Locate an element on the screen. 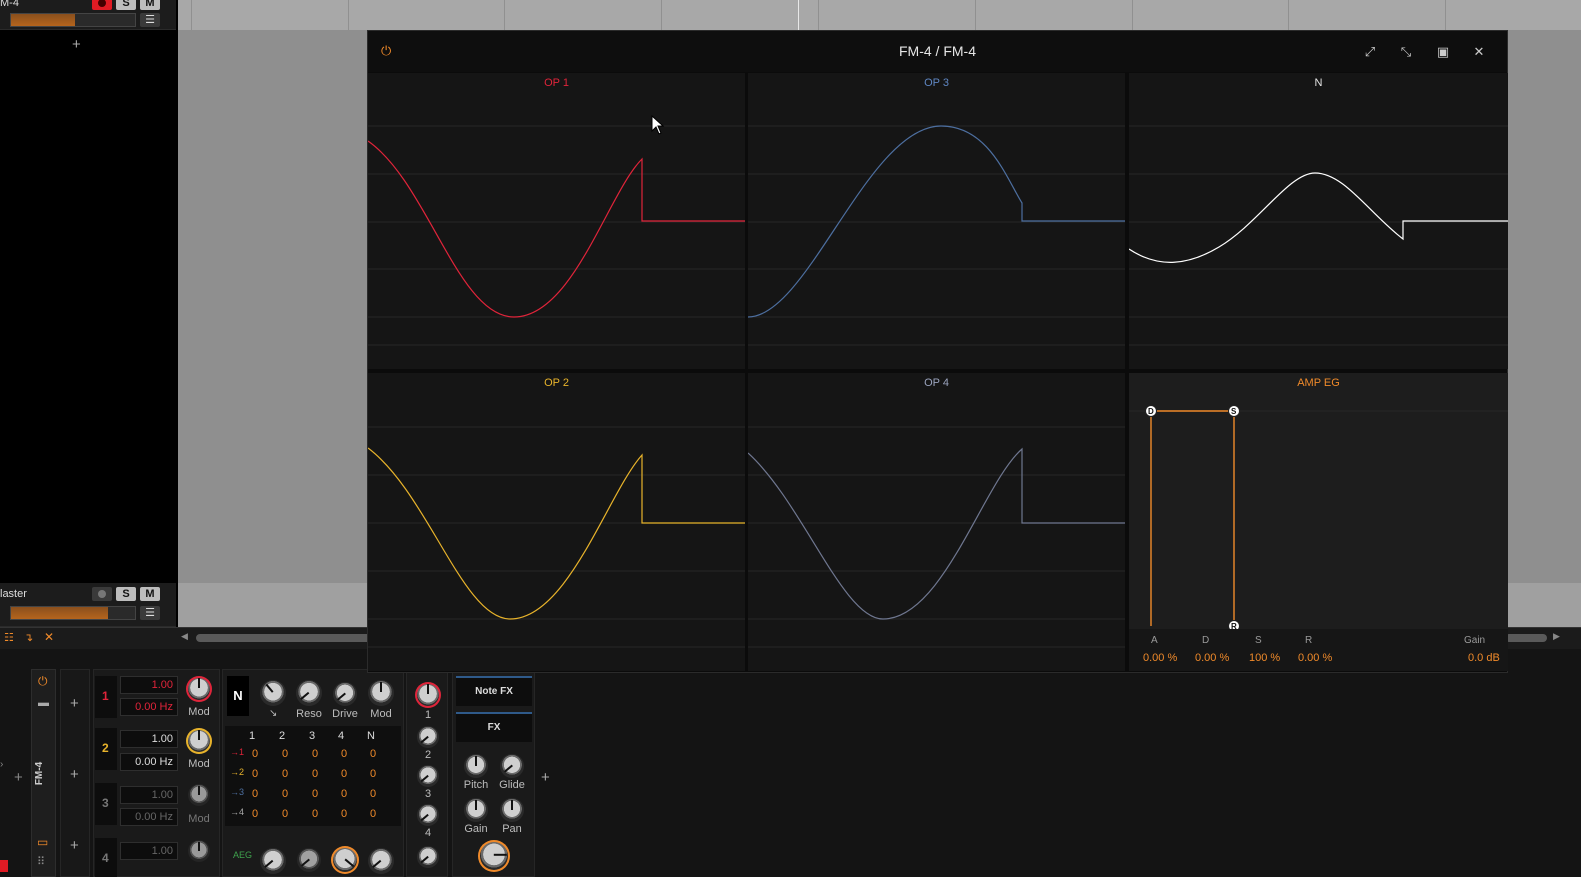  operator-1-freq: 0.00 Hz is located at coordinates (149, 707).